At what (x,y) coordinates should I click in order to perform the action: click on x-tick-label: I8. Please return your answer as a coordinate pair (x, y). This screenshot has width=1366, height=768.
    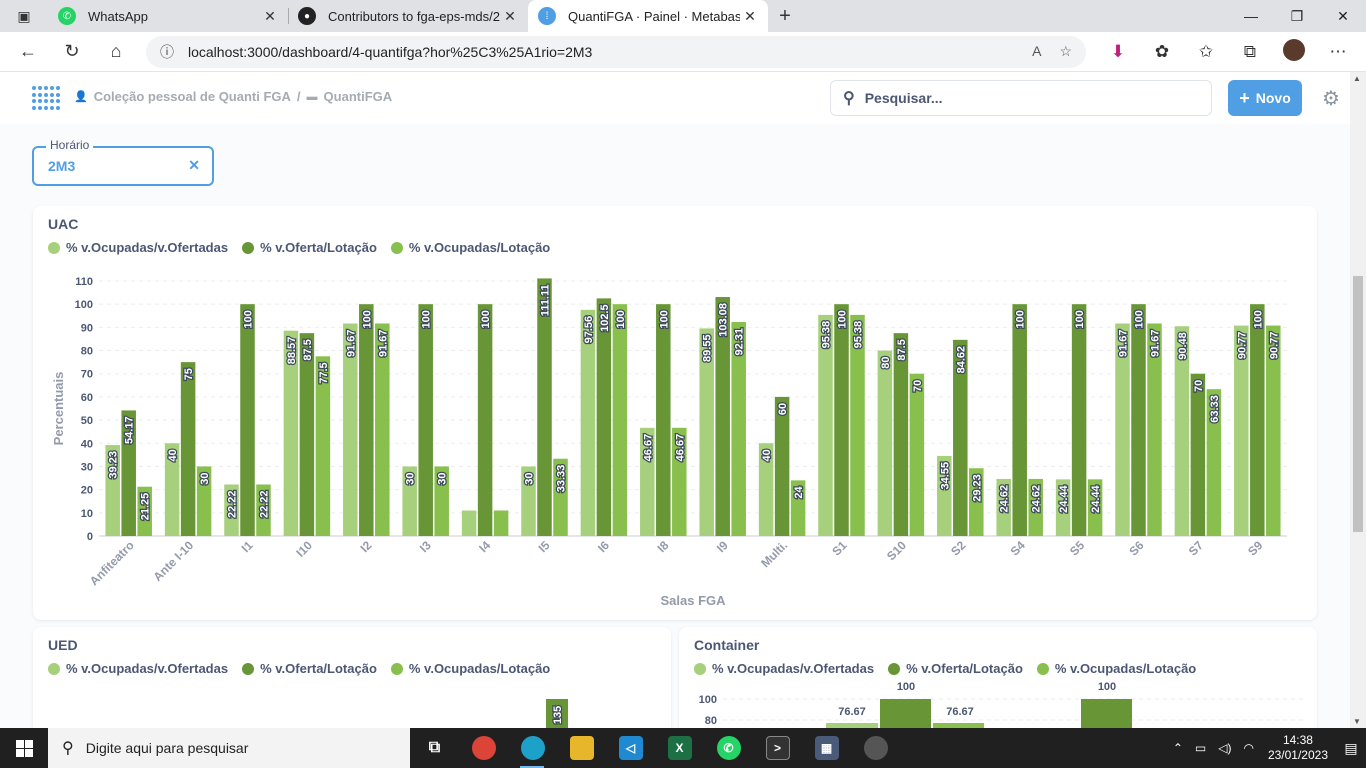
    Looking at the image, I should click on (662, 546).